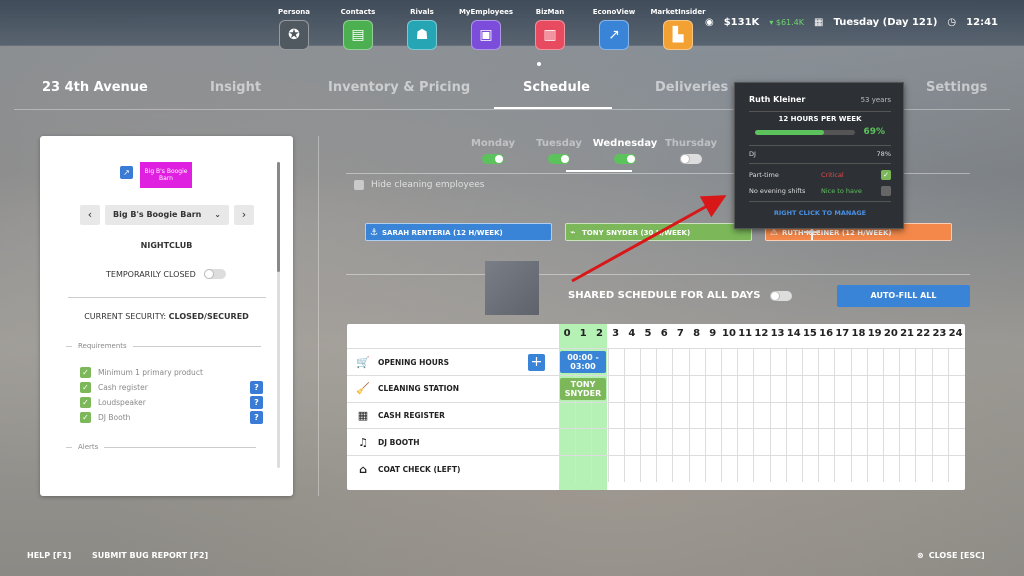  I want to click on app-econoview: EconoView ↗, so click(614, 29).